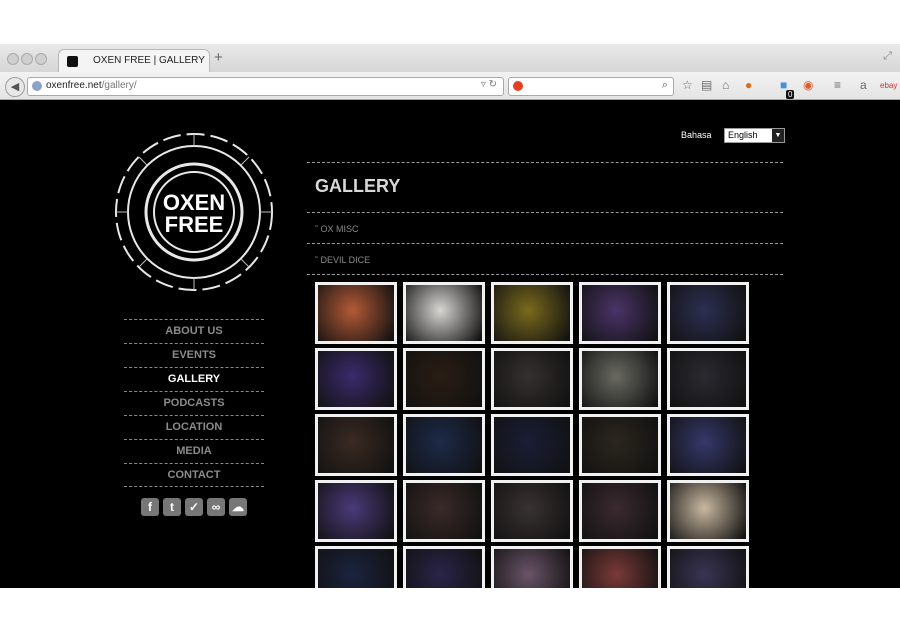  What do you see at coordinates (887, 56) in the screenshot?
I see `fullscreen-icon: ⤢` at bounding box center [887, 56].